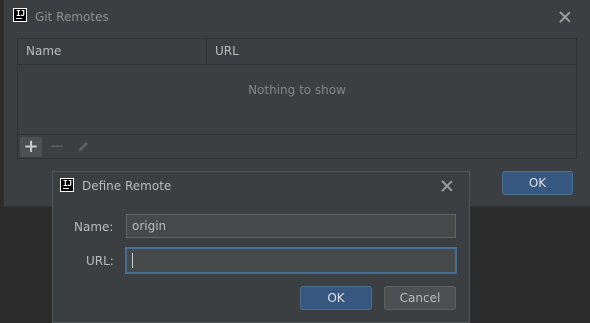  I want to click on remove-remote-button: −, so click(57, 147).